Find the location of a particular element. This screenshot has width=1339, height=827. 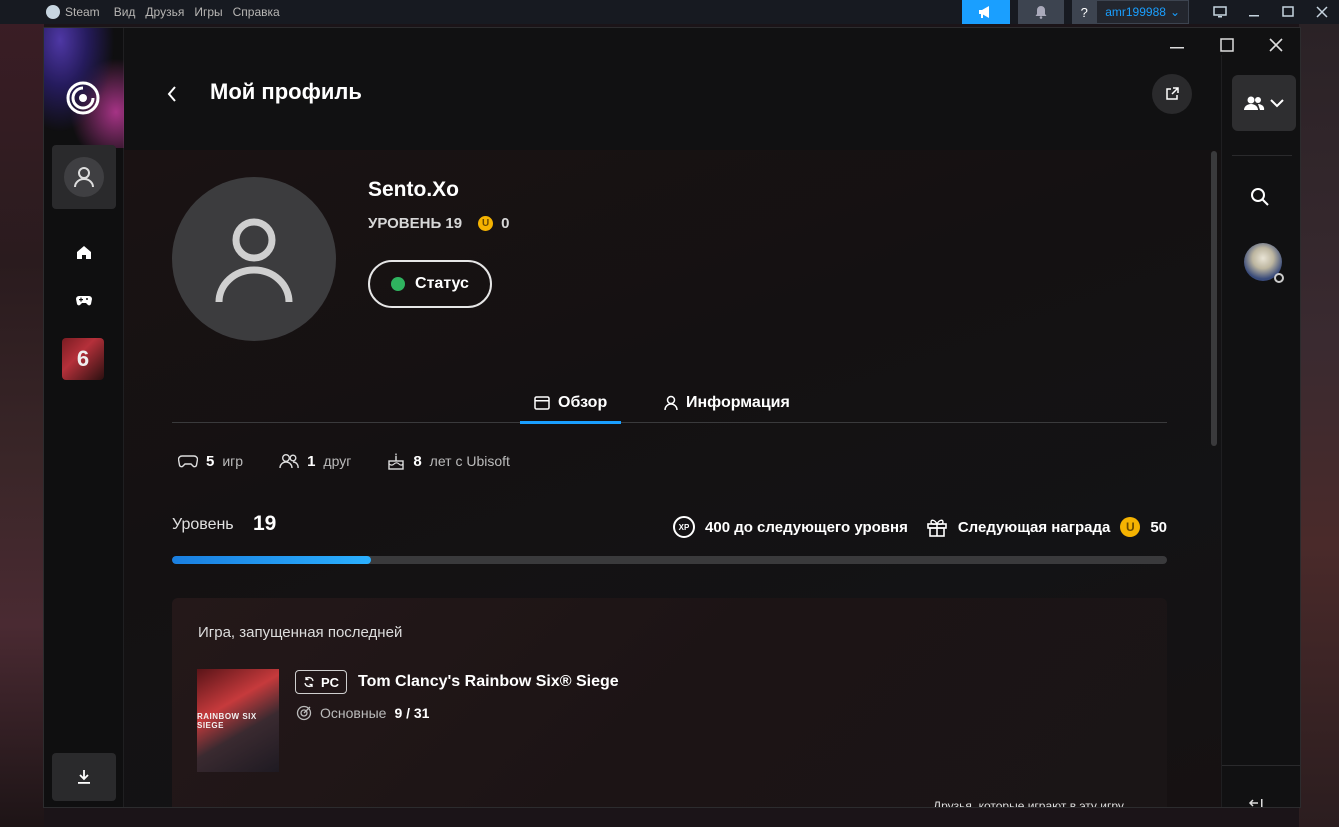

game-name: Tom Clancy's Rainbow Six® Siege is located at coordinates (488, 682).